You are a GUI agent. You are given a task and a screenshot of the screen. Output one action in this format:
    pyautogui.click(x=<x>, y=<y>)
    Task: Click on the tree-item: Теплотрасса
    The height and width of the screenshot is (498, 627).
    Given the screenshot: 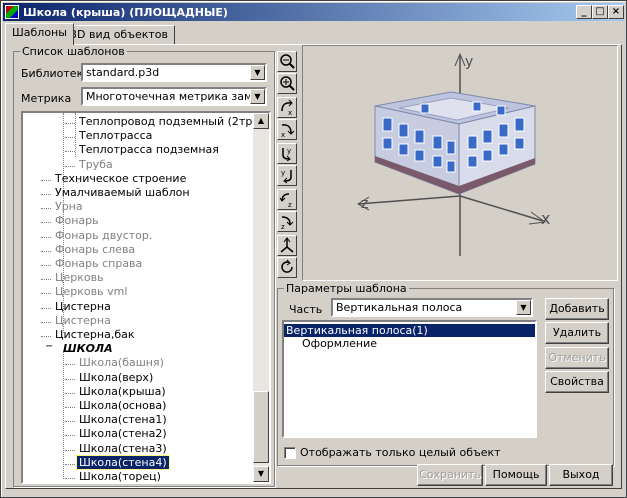 What is the action you would take?
    pyautogui.click(x=115, y=135)
    